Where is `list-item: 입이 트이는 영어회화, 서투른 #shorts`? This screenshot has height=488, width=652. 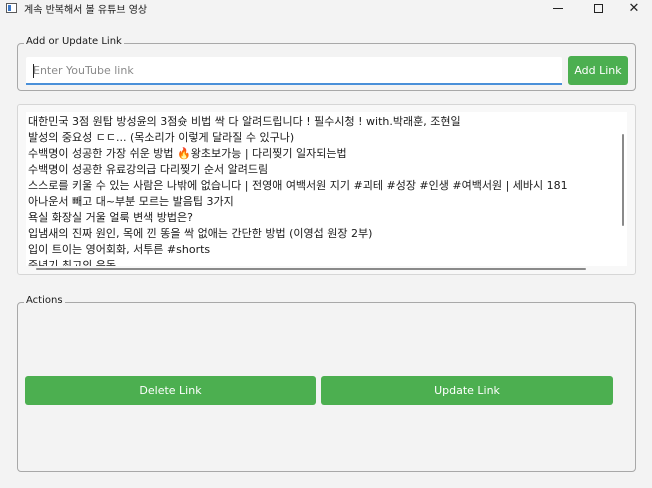
list-item: 입이 트이는 영어회화, 서투른 #shorts is located at coordinates (119, 250).